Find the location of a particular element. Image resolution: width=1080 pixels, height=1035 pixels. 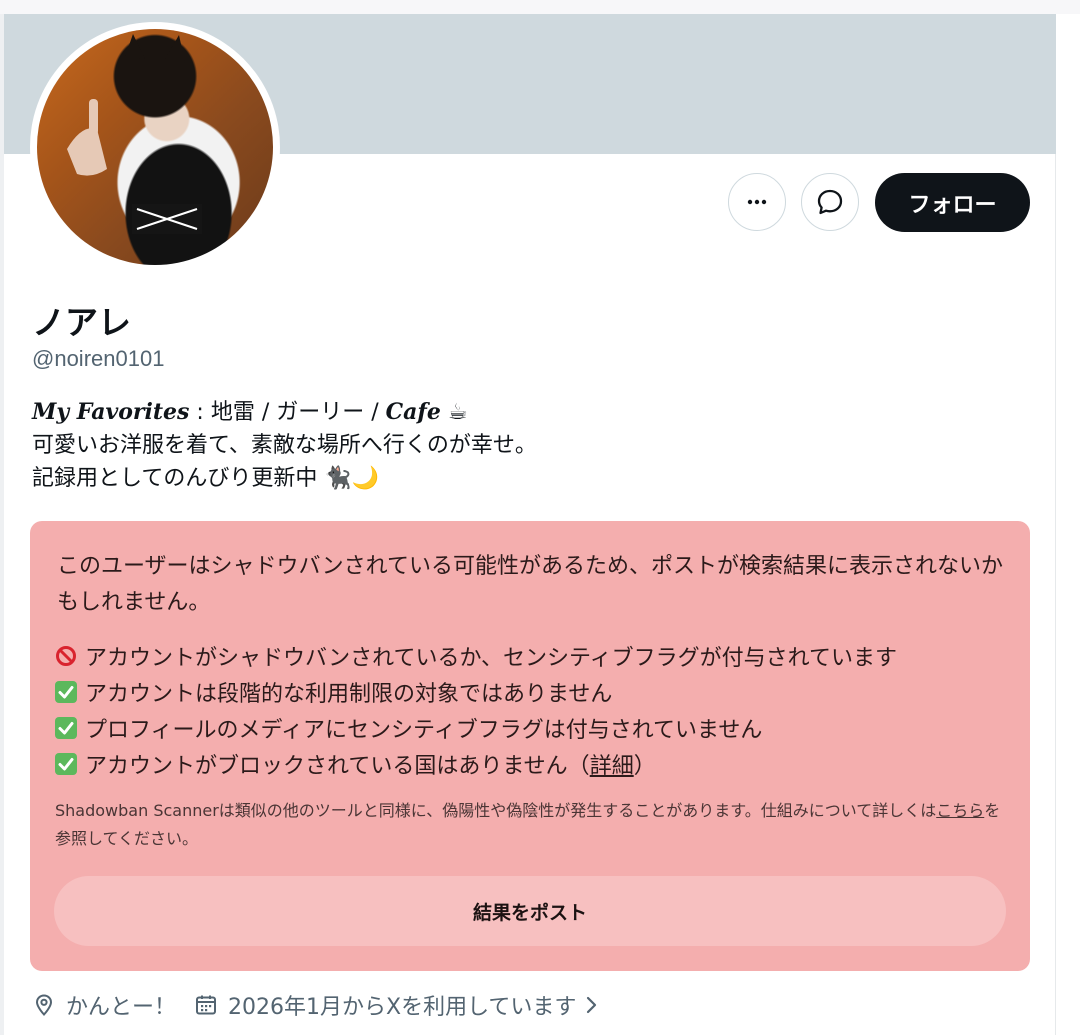

post-result-button: 結果をポスト is located at coordinates (530, 911).